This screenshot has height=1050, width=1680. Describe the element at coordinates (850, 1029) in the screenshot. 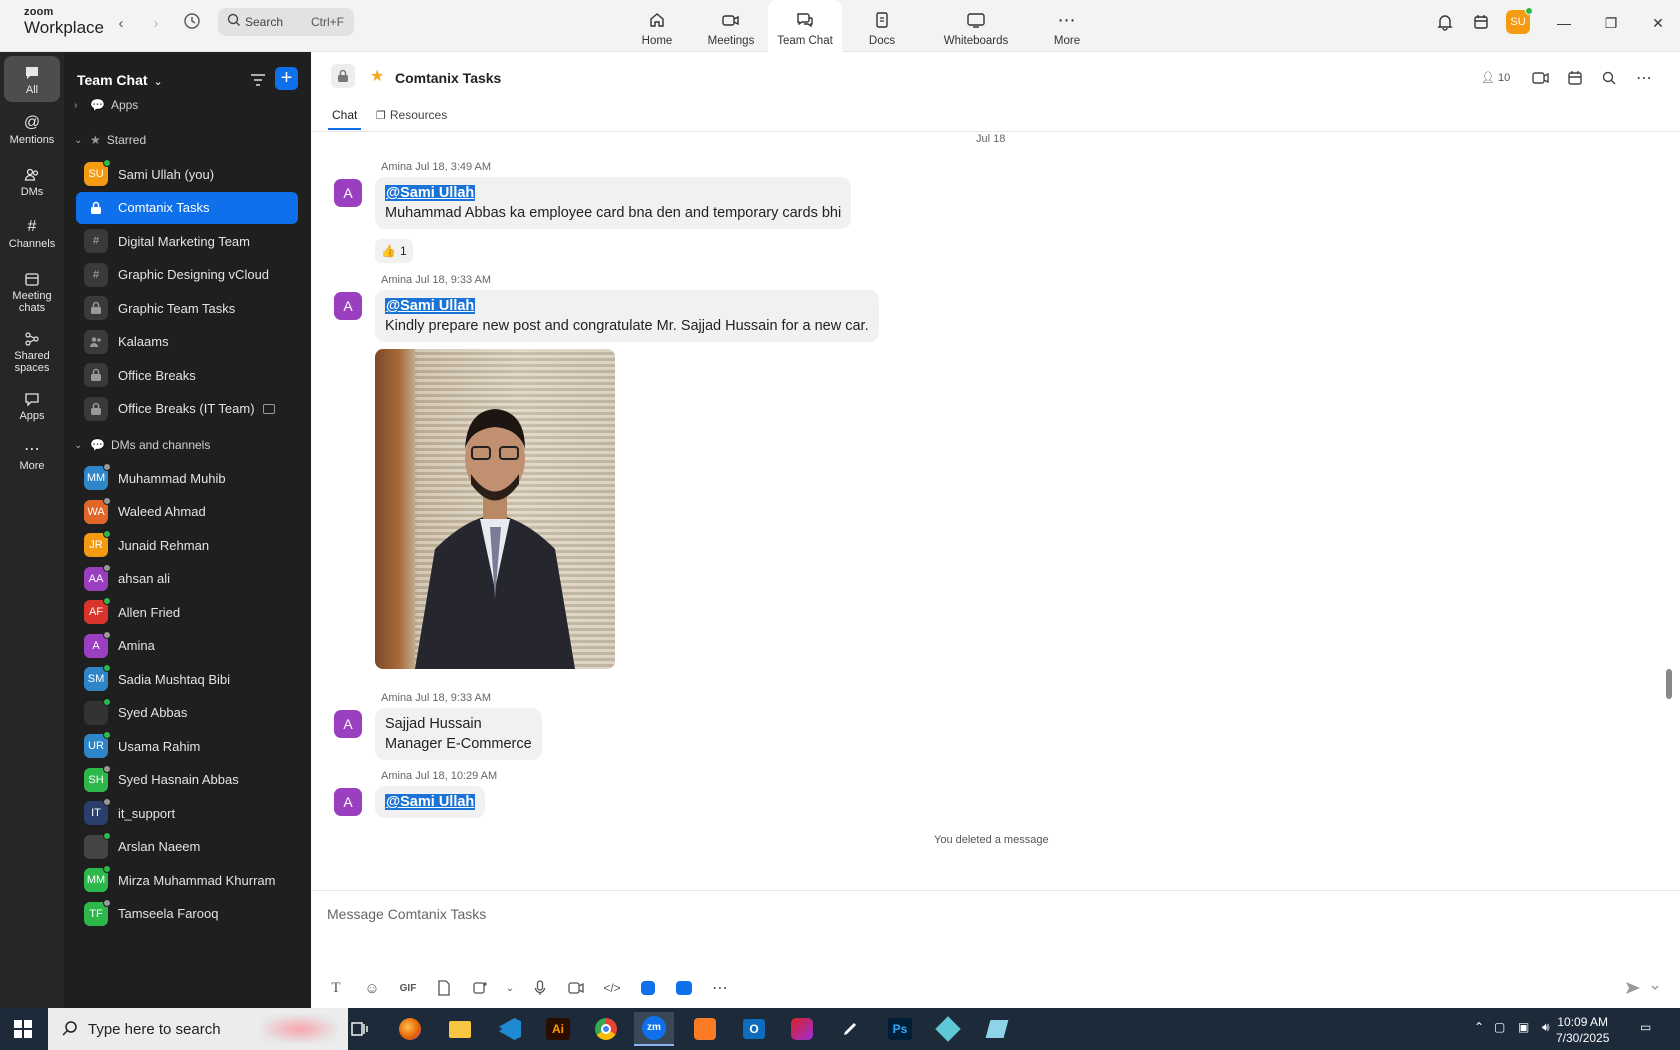

I see `pen-tool-icon` at that location.